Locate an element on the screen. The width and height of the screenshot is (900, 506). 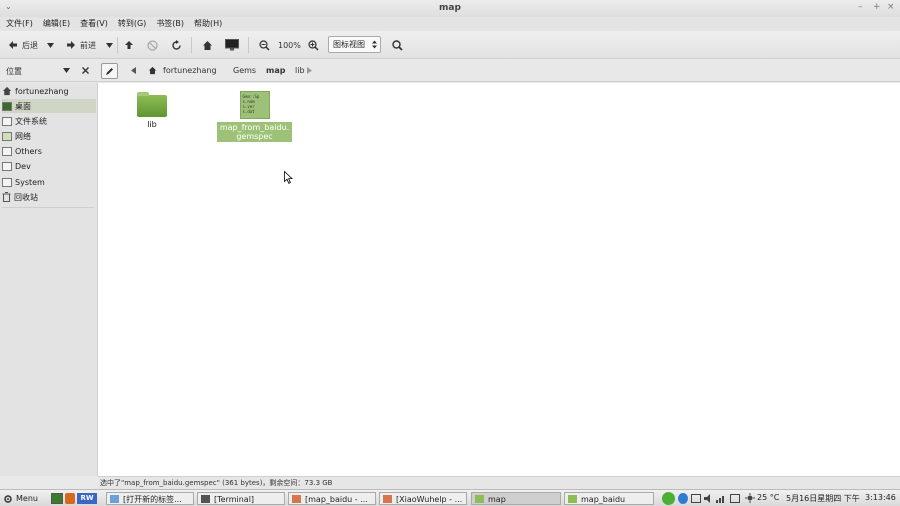
start-menu-button: Menu is located at coordinates (20, 498).